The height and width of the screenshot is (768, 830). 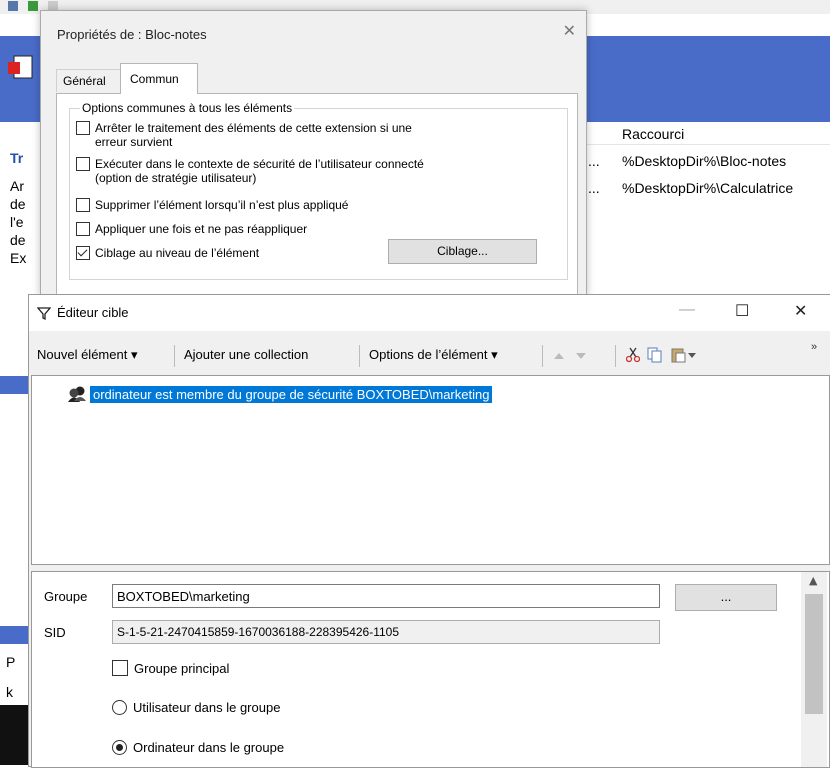 What do you see at coordinates (559, 356) in the screenshot?
I see `move-up-icon` at bounding box center [559, 356].